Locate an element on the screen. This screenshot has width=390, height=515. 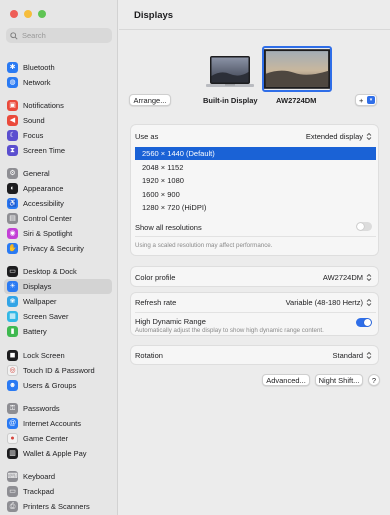
builtin-display-label: Built-in Display is located at coordinates (230, 100).